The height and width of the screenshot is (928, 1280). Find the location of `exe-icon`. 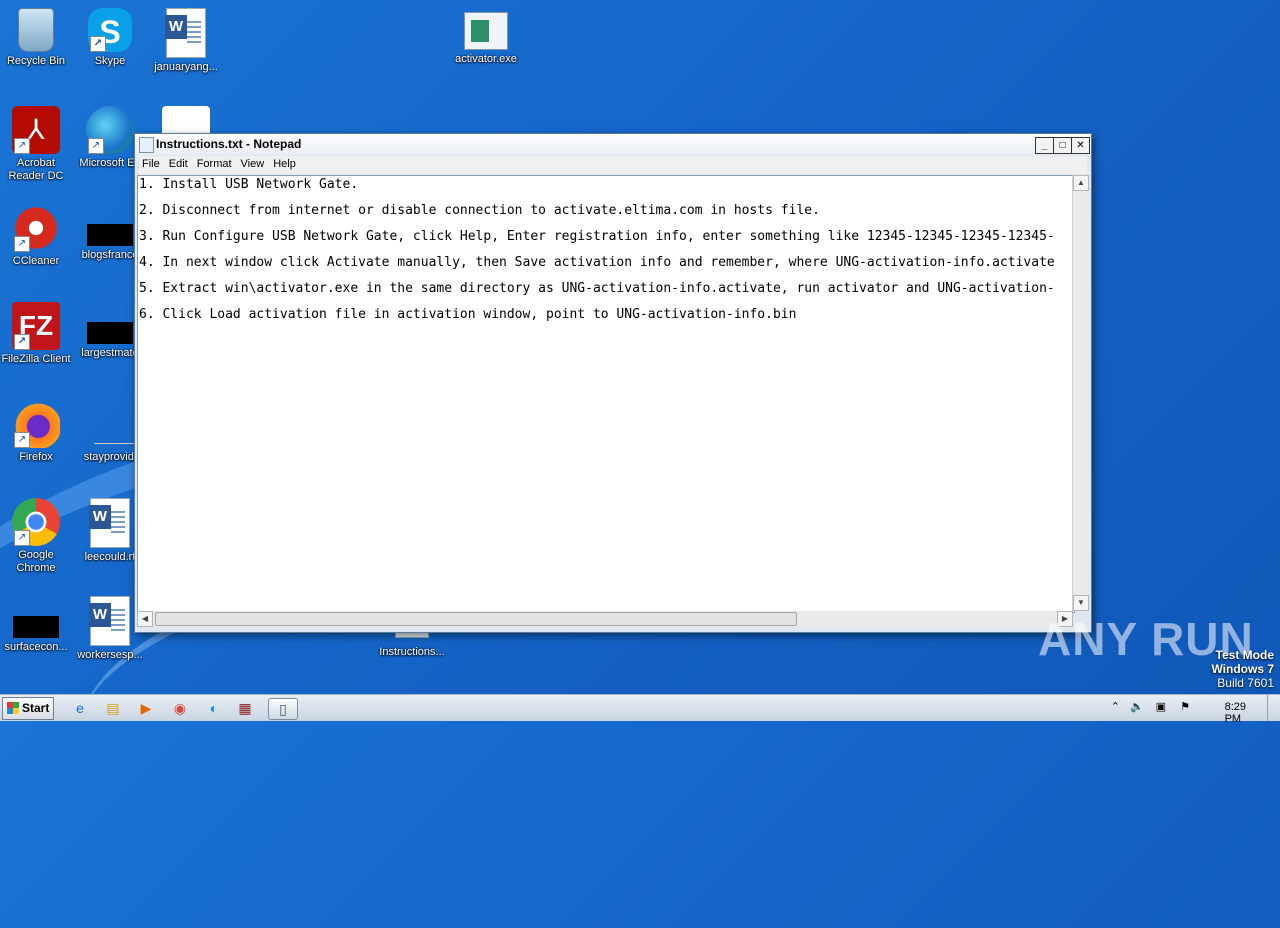

exe-icon is located at coordinates (486, 31).